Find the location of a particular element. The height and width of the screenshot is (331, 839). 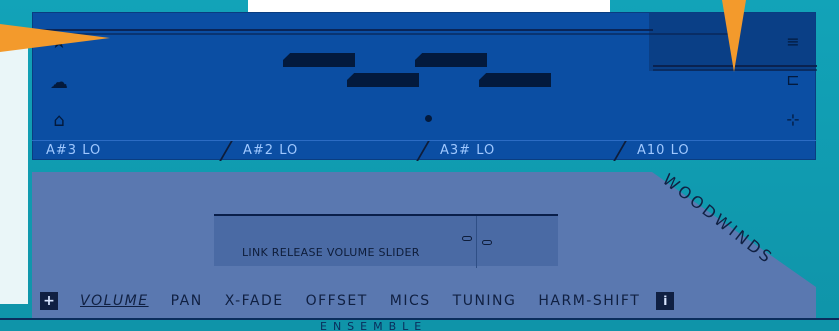

tool-offset: OFFSET is located at coordinates (337, 301).